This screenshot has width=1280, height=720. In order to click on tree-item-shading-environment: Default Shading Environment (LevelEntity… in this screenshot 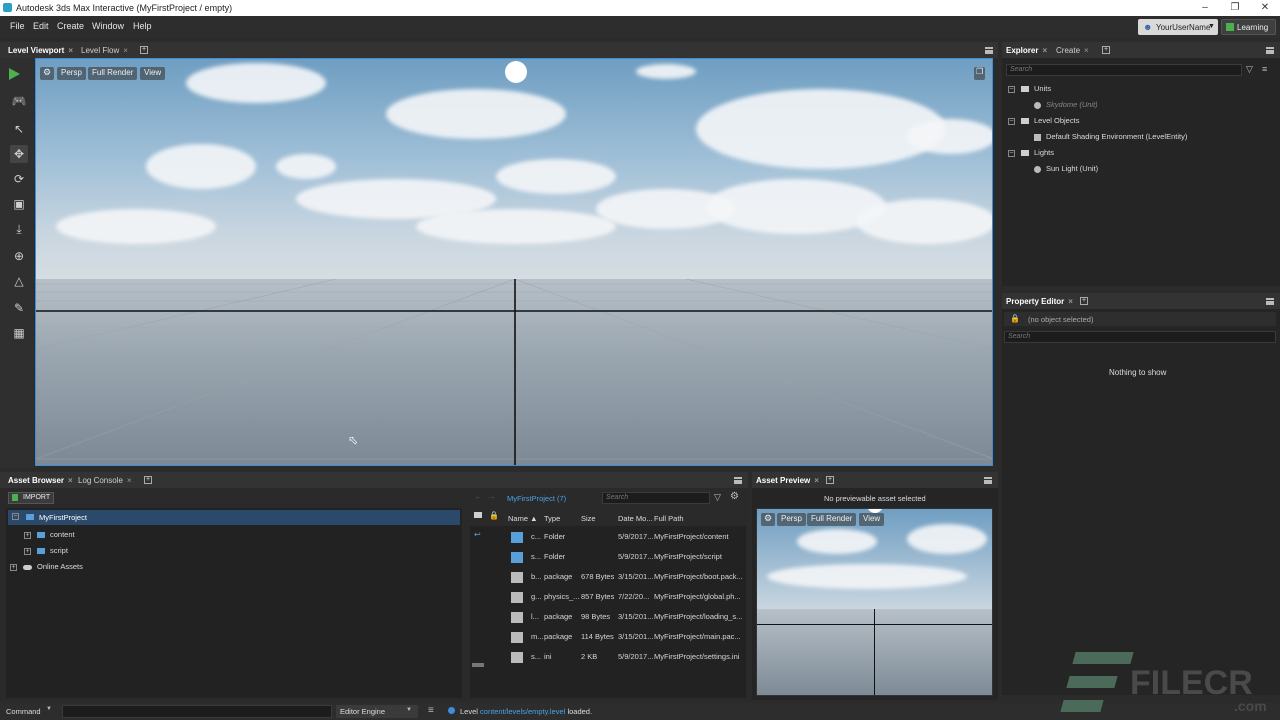, I will do `click(1110, 136)`.